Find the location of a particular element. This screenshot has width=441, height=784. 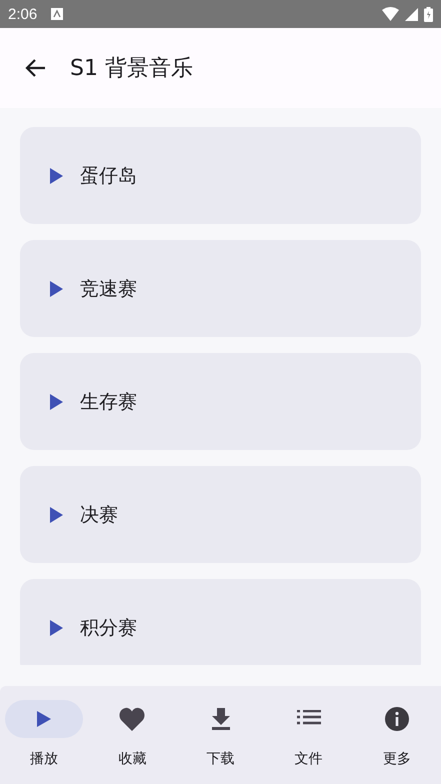

track-name: 蛋仔岛 is located at coordinates (108, 176).